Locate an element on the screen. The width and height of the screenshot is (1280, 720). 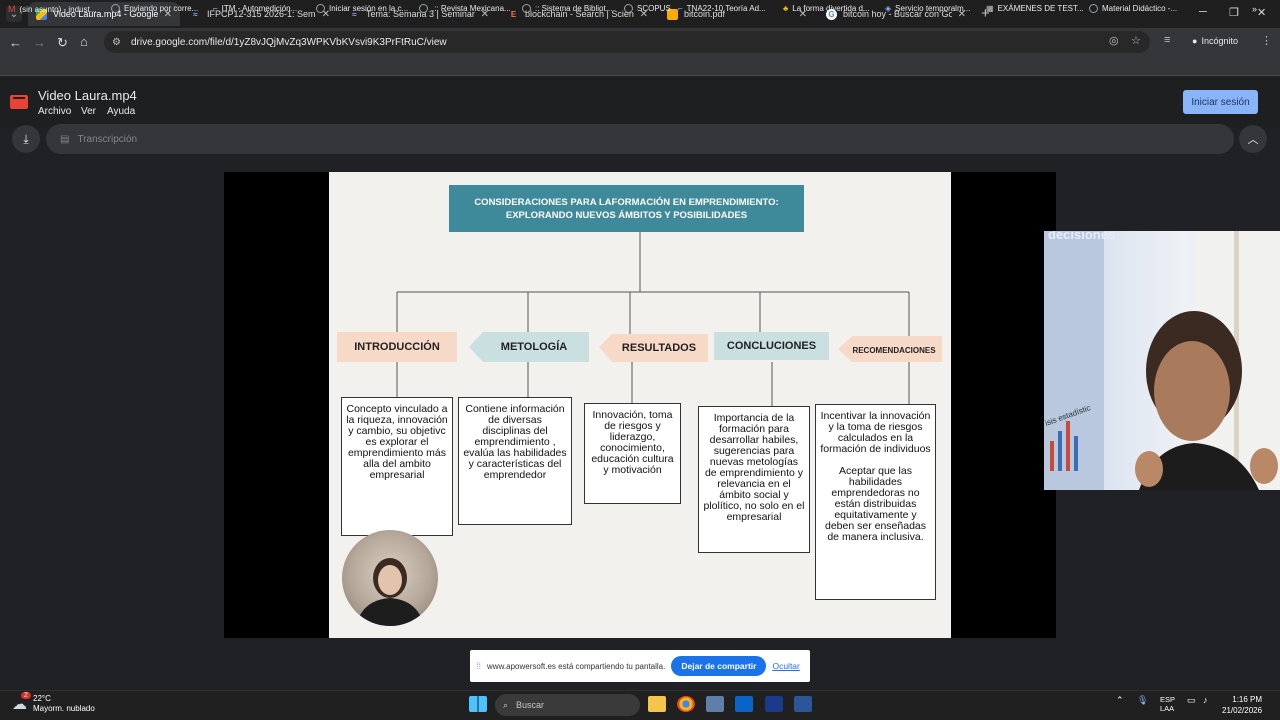
heading-metologia: METOLOGÍA is located at coordinates (534, 347).